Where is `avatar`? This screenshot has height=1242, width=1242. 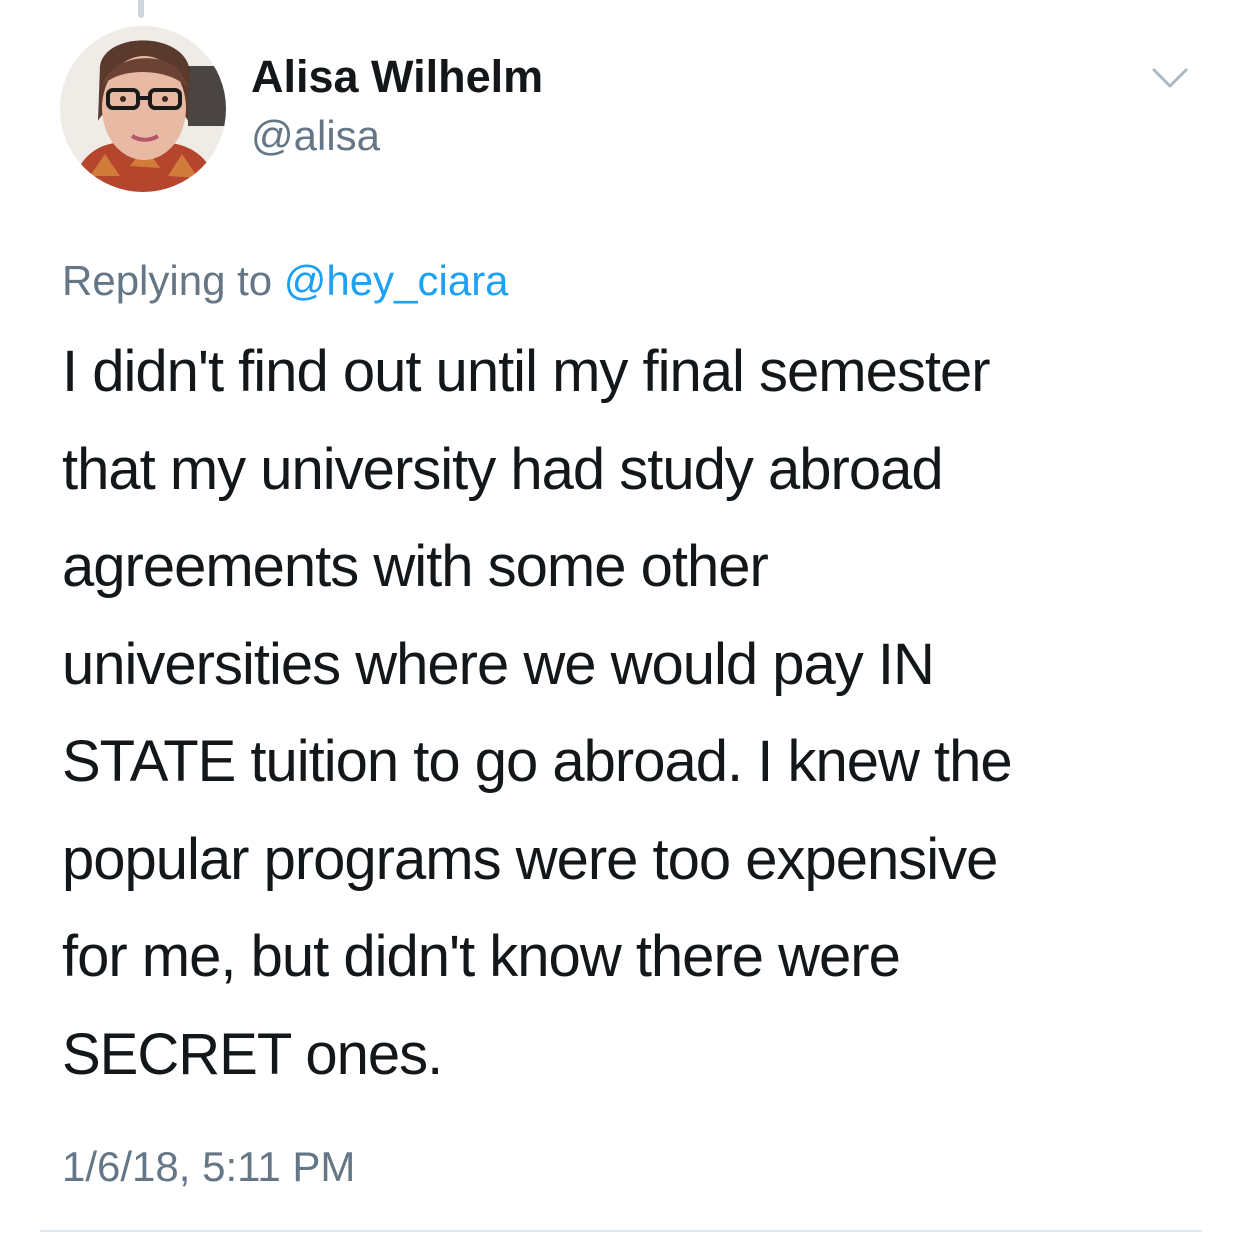 avatar is located at coordinates (143, 109).